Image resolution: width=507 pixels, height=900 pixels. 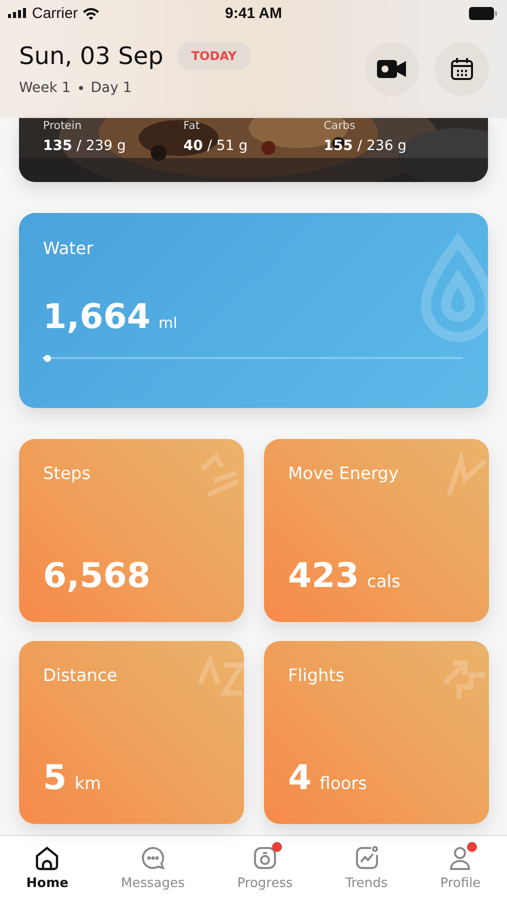 I want to click on water-title: Water, so click(x=68, y=249).